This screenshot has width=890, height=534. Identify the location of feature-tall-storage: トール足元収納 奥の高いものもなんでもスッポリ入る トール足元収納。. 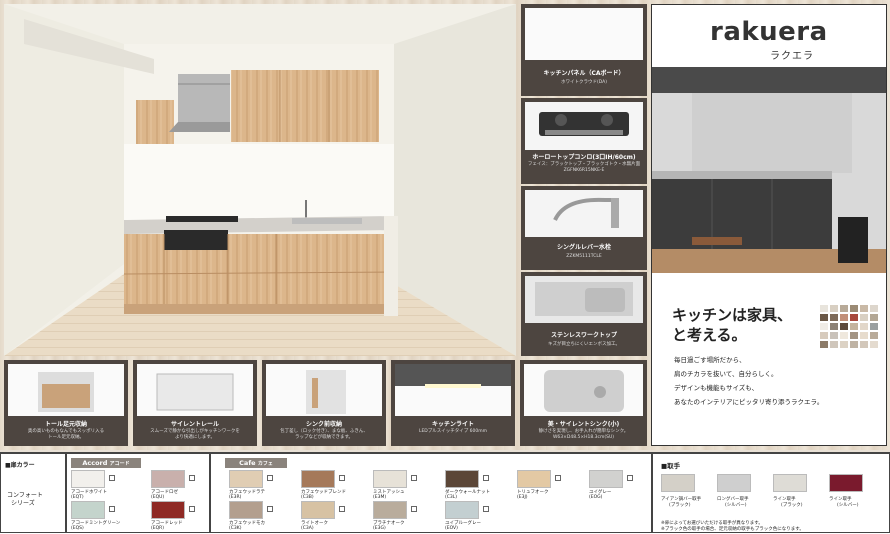
(66, 403).